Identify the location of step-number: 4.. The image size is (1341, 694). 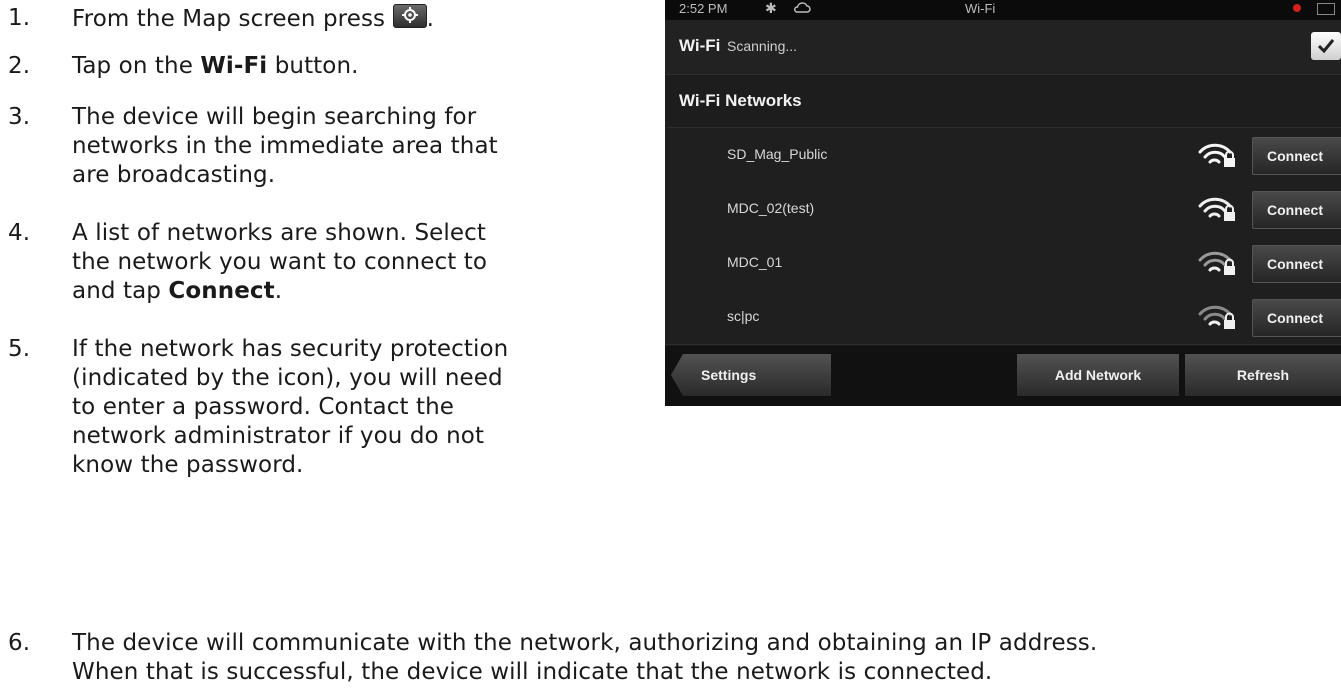
(19, 233).